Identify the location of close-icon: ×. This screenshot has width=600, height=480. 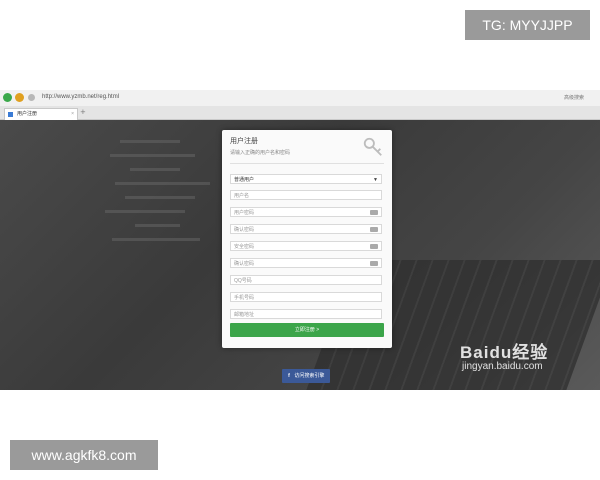
(72, 114).